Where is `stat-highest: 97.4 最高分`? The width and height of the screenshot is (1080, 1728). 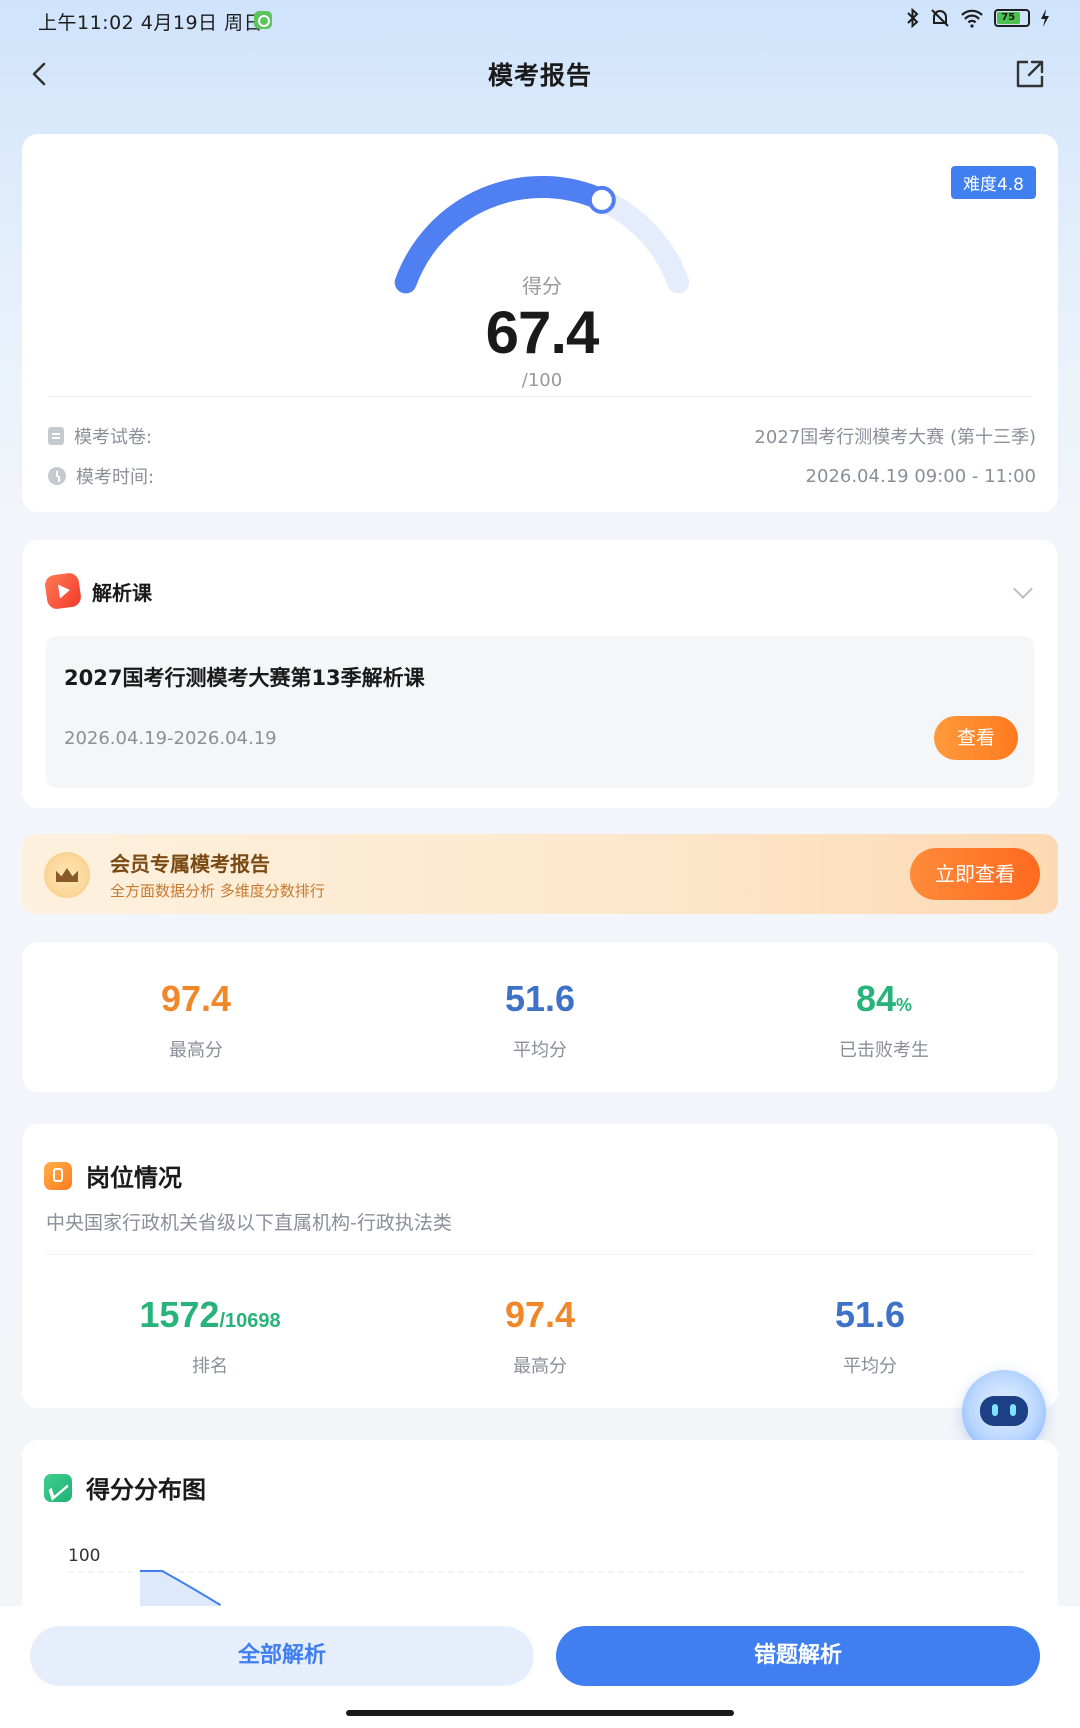
stat-highest: 97.4 最高分 is located at coordinates (196, 1020).